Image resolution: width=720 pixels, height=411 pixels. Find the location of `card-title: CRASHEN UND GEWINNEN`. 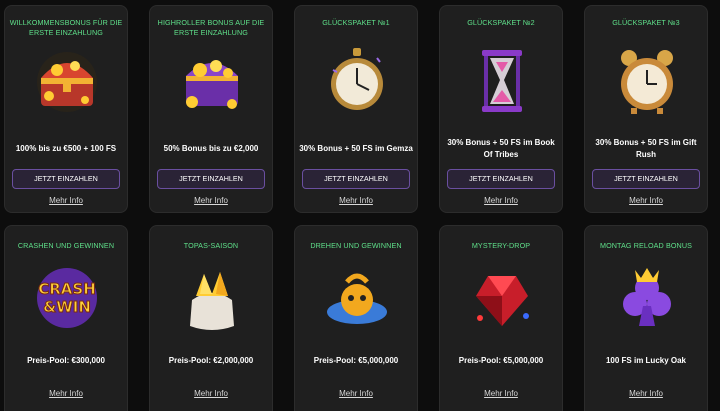

card-title: CRASHEN UND GEWINNEN is located at coordinates (66, 245).